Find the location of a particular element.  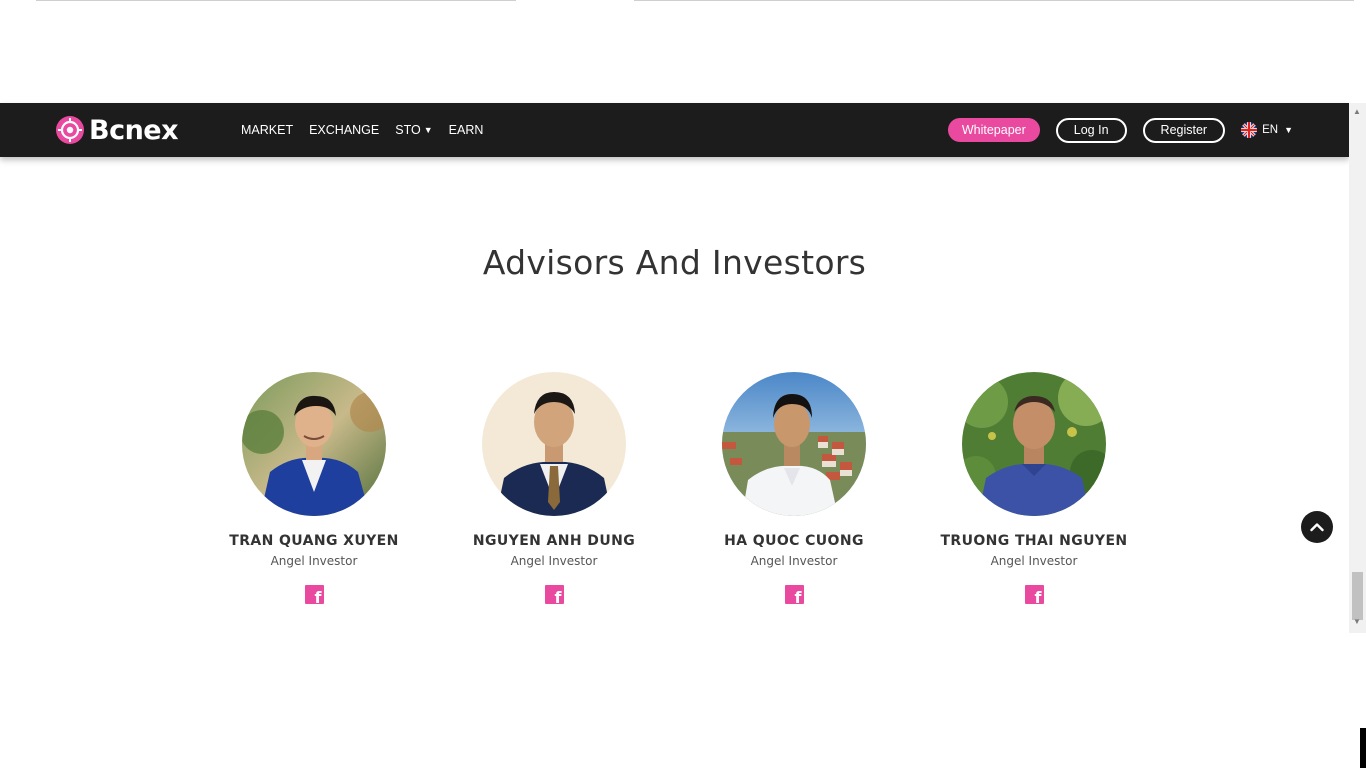

back-to-top-button is located at coordinates (1317, 527).